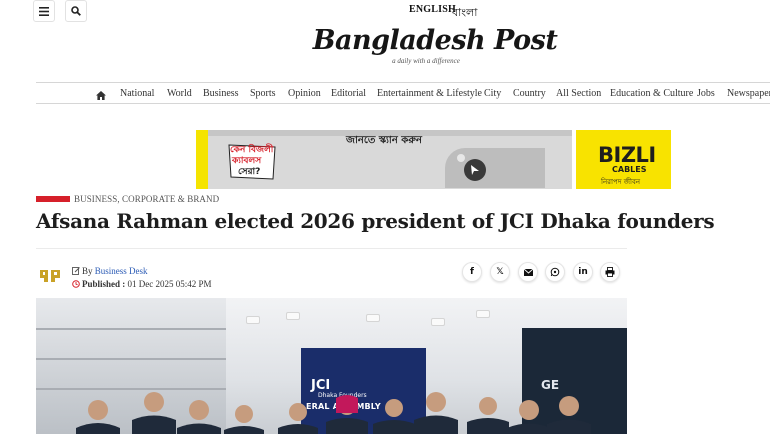  Describe the element at coordinates (263, 93) in the screenshot. I see `nav-item-sports: Sports` at that location.